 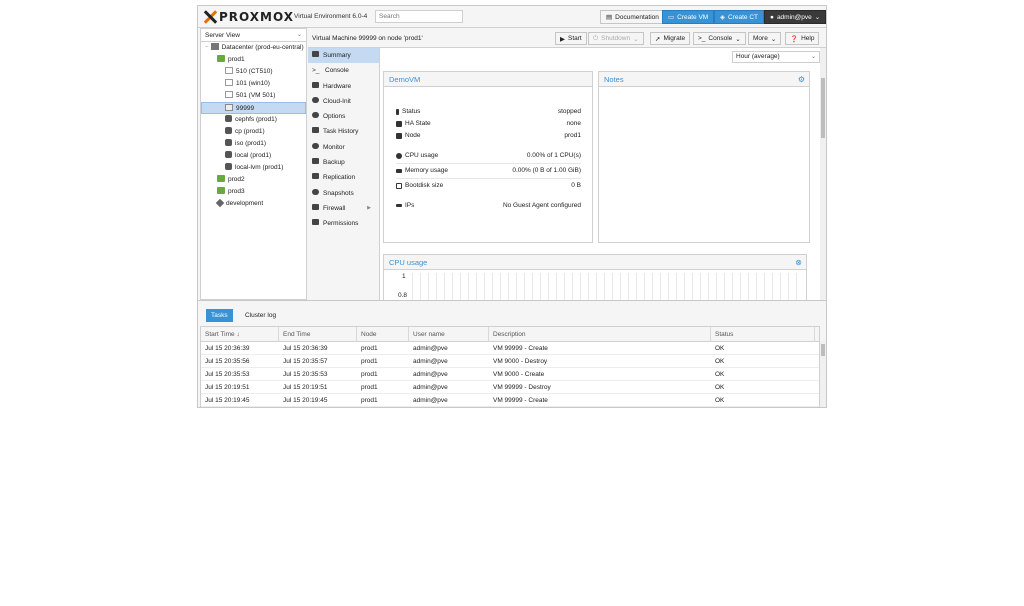 What do you see at coordinates (315, 145) in the screenshot?
I see `eye-icon` at bounding box center [315, 145].